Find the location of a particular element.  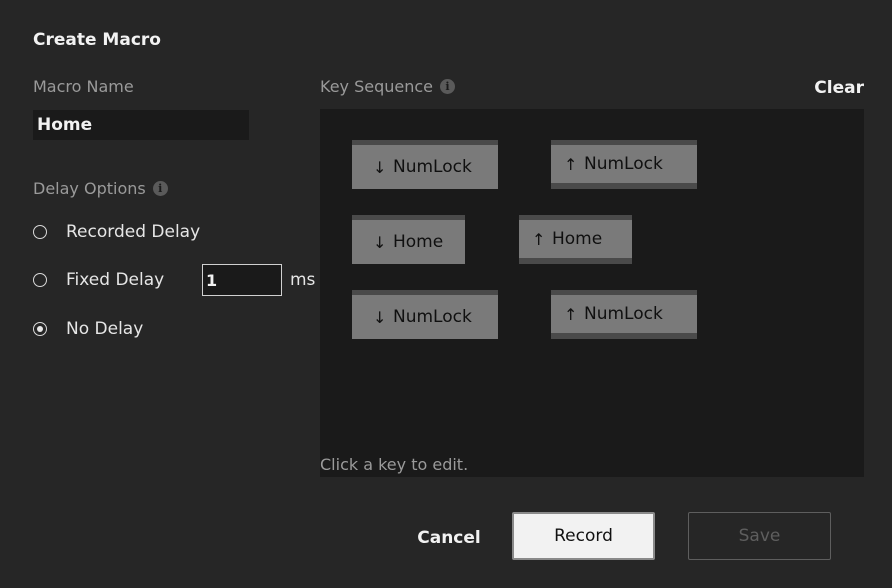

macro-name-input is located at coordinates (141, 125).